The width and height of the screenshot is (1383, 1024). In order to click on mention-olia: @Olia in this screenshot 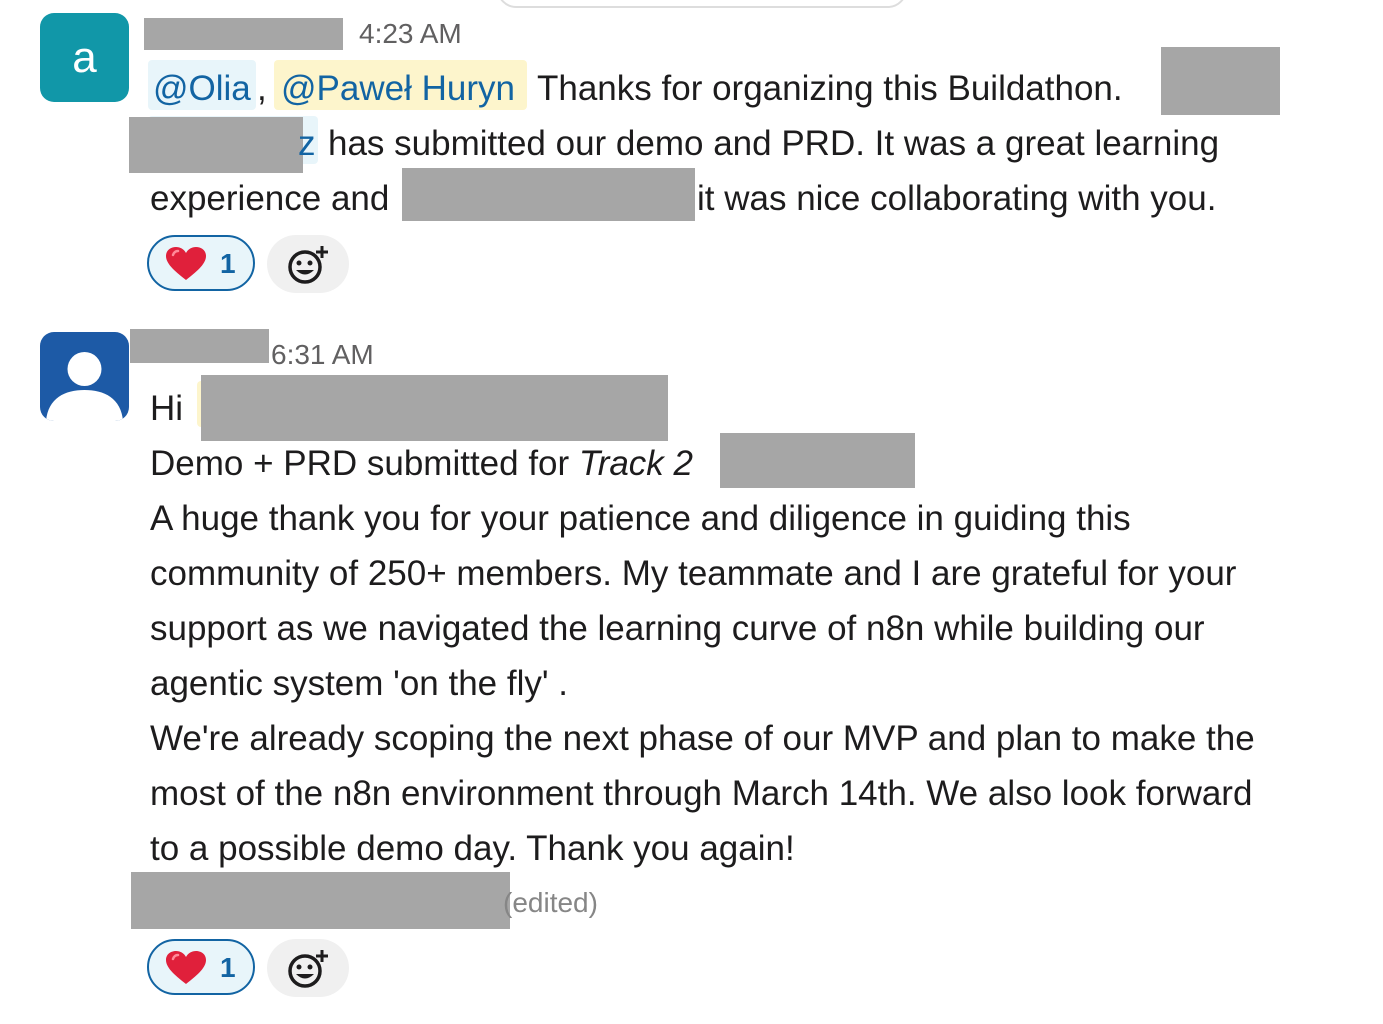, I will do `click(202, 88)`.